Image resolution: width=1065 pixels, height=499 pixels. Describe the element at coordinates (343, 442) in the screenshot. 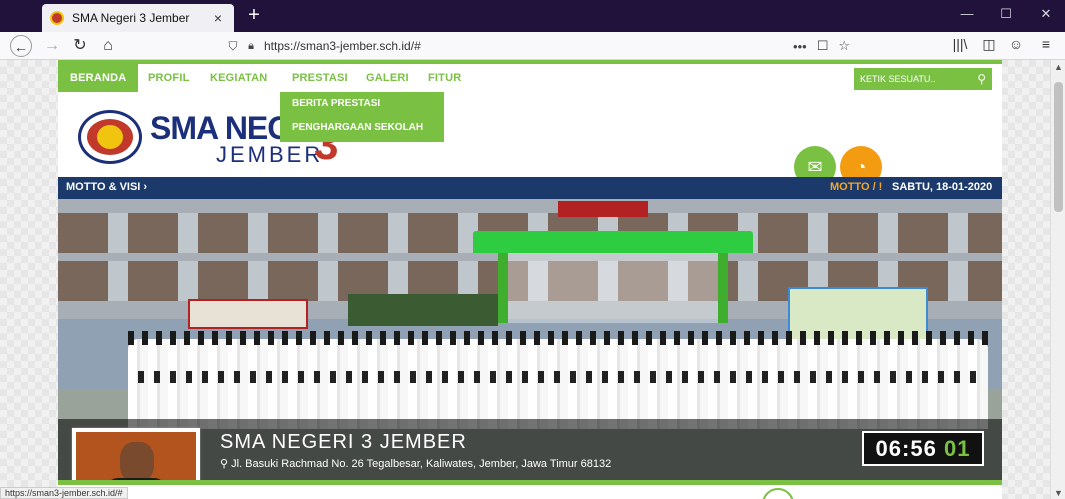

I see `school-name: SMA NEGERI 3 JEMBER` at that location.